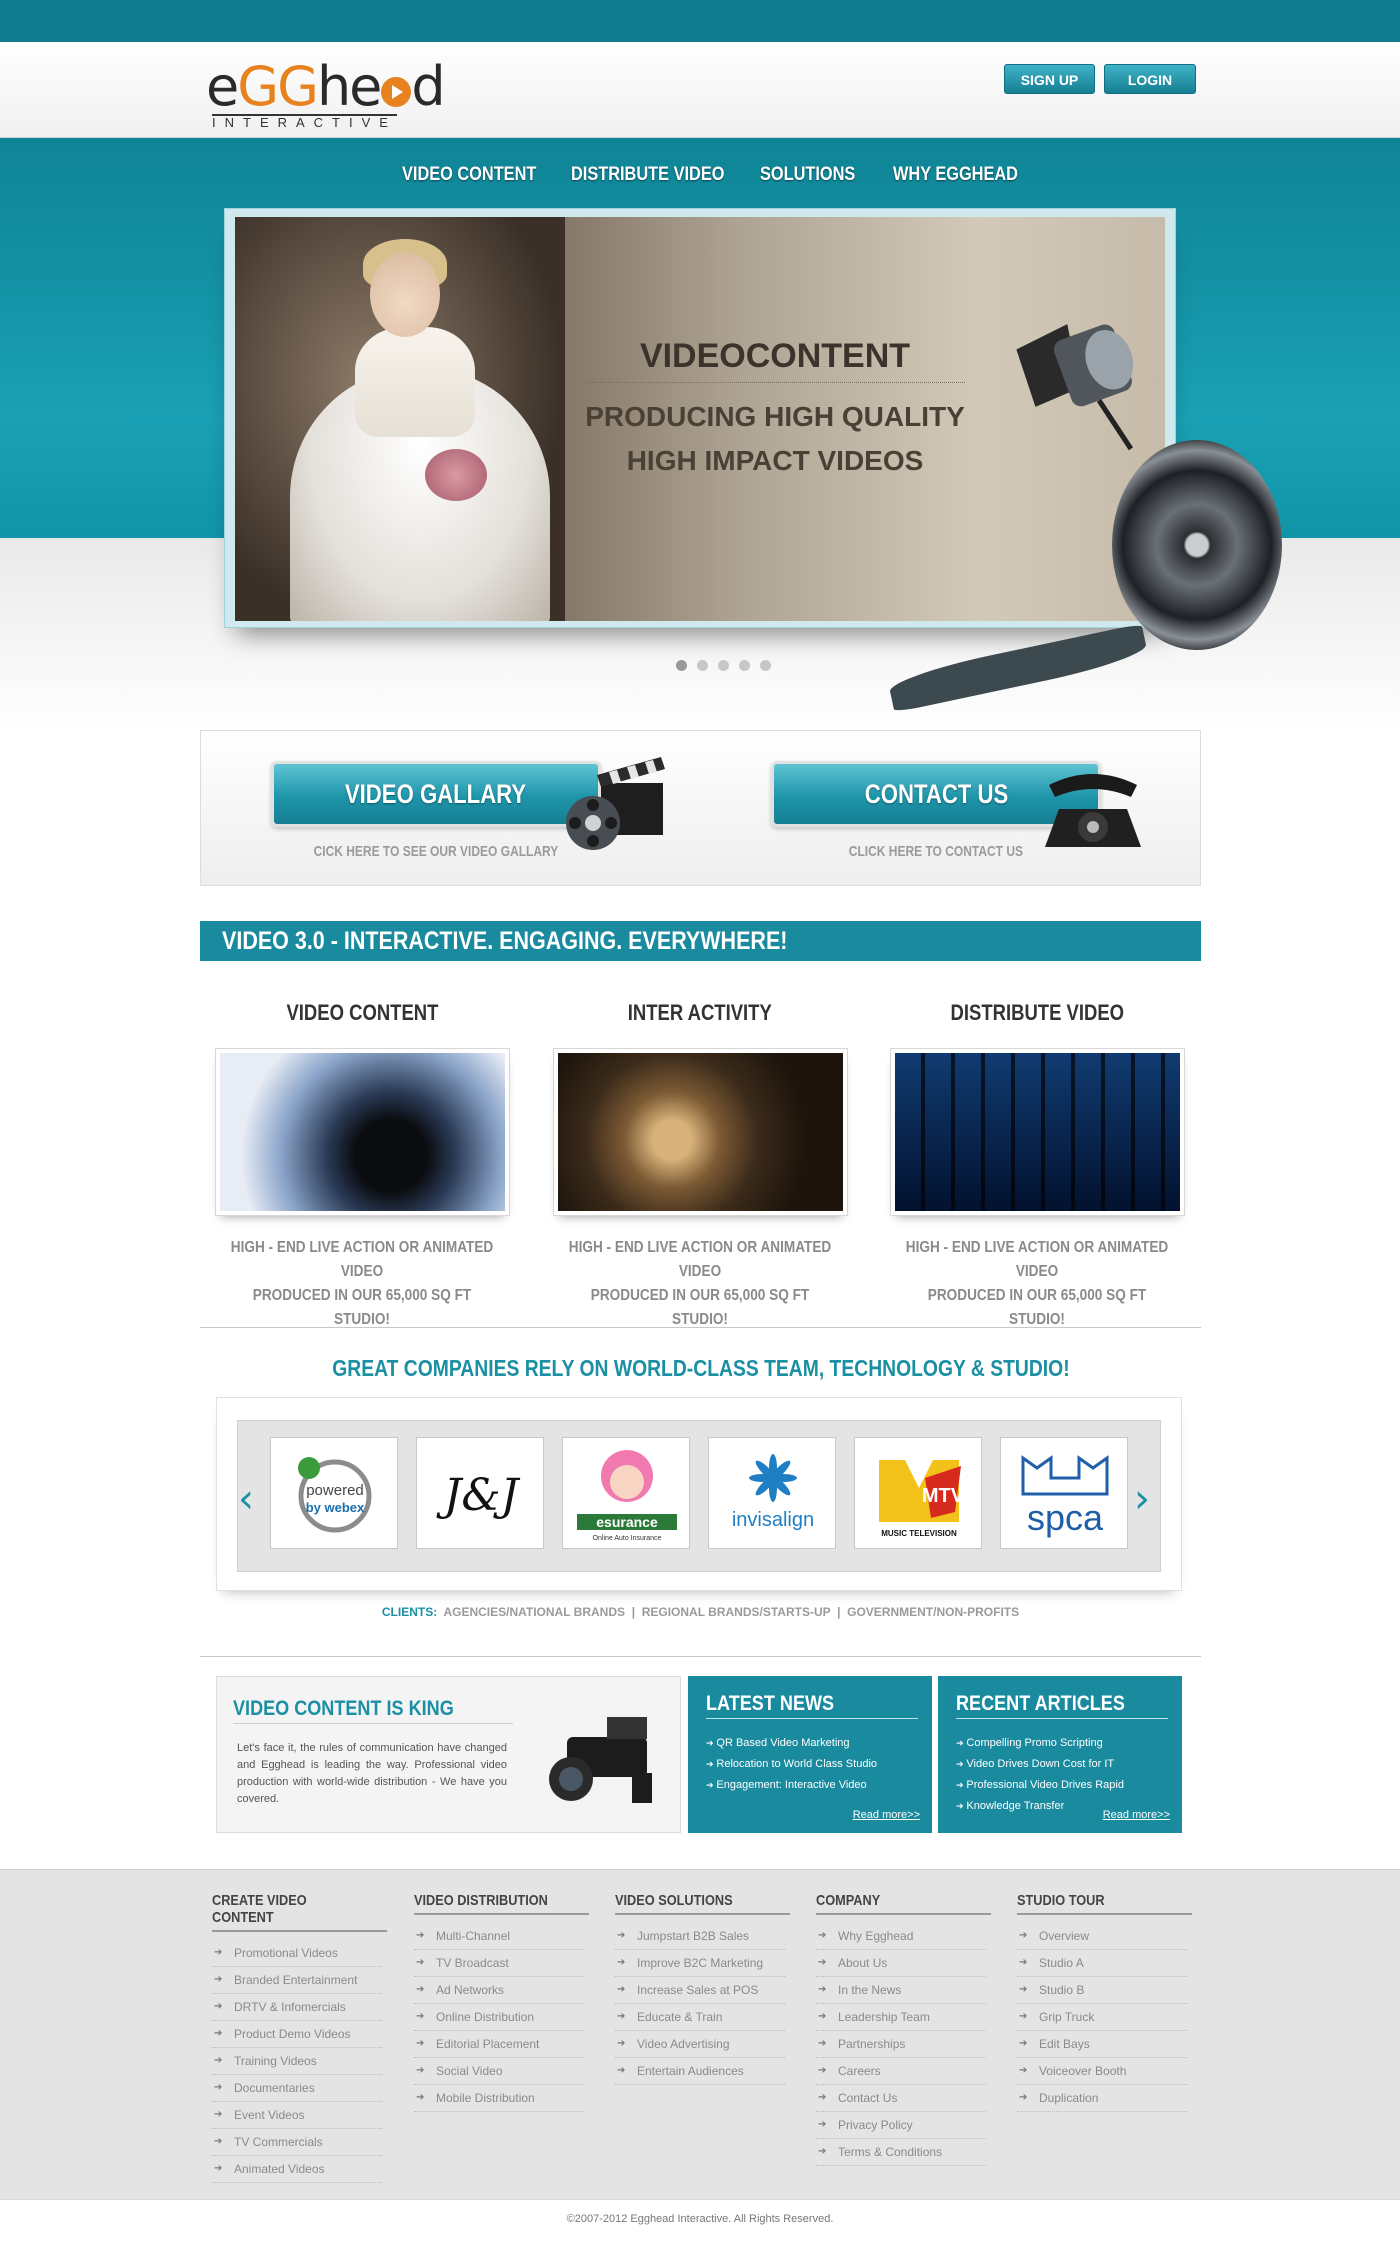 The image size is (1400, 2254). Describe the element at coordinates (534, 1612) in the screenshot. I see `clients-link-agencies: AGENCIES/NATIONAL BRANDS` at that location.